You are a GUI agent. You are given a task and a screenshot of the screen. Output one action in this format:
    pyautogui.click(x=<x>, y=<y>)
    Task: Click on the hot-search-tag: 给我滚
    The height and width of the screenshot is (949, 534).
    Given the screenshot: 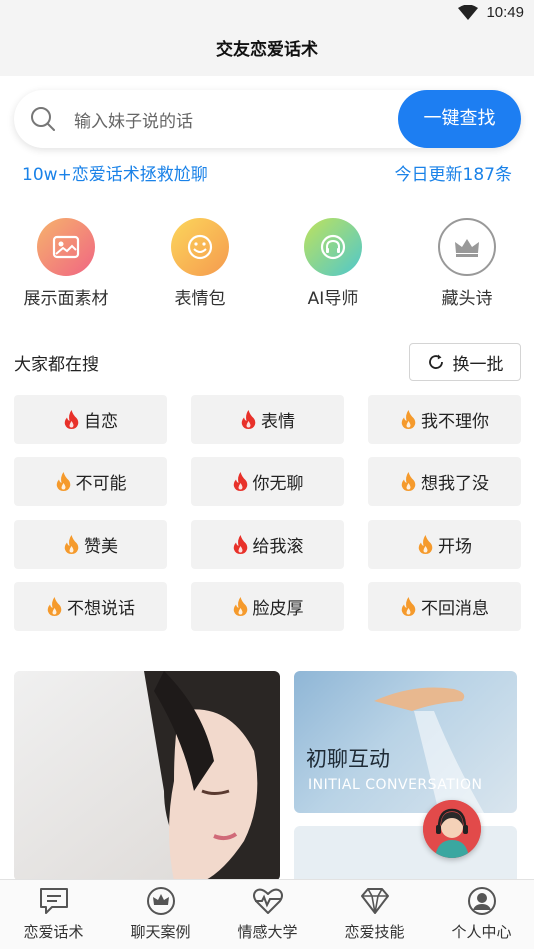 What is the action you would take?
    pyautogui.click(x=267, y=544)
    